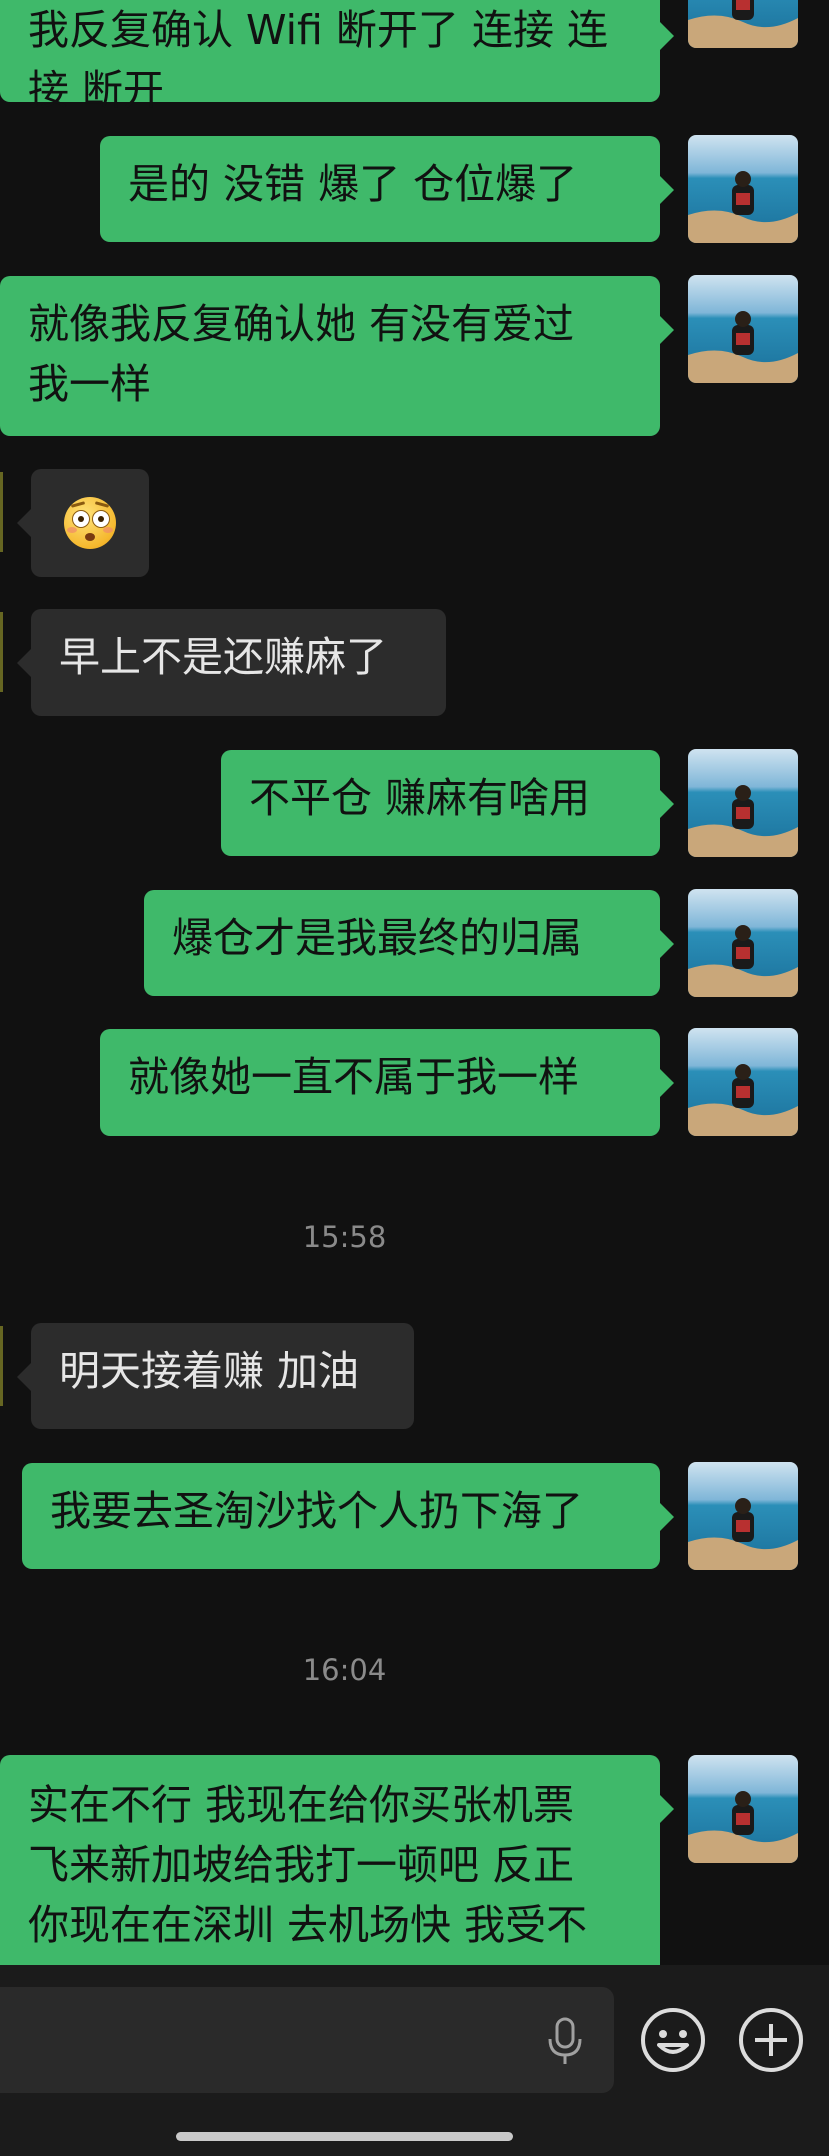 The height and width of the screenshot is (2156, 829). I want to click on message-text-line: 不平仓 赚麻有啥用, so click(420, 798).